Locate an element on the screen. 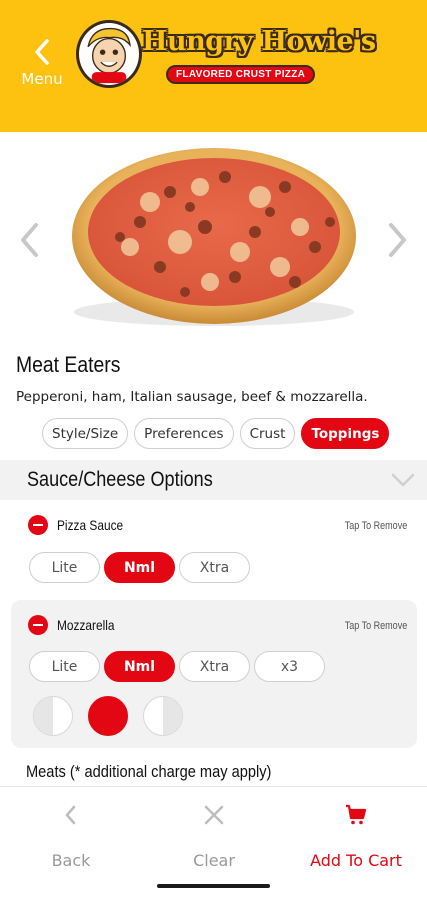 The width and height of the screenshot is (427, 900). tab-preferences: Preferences is located at coordinates (184, 433).